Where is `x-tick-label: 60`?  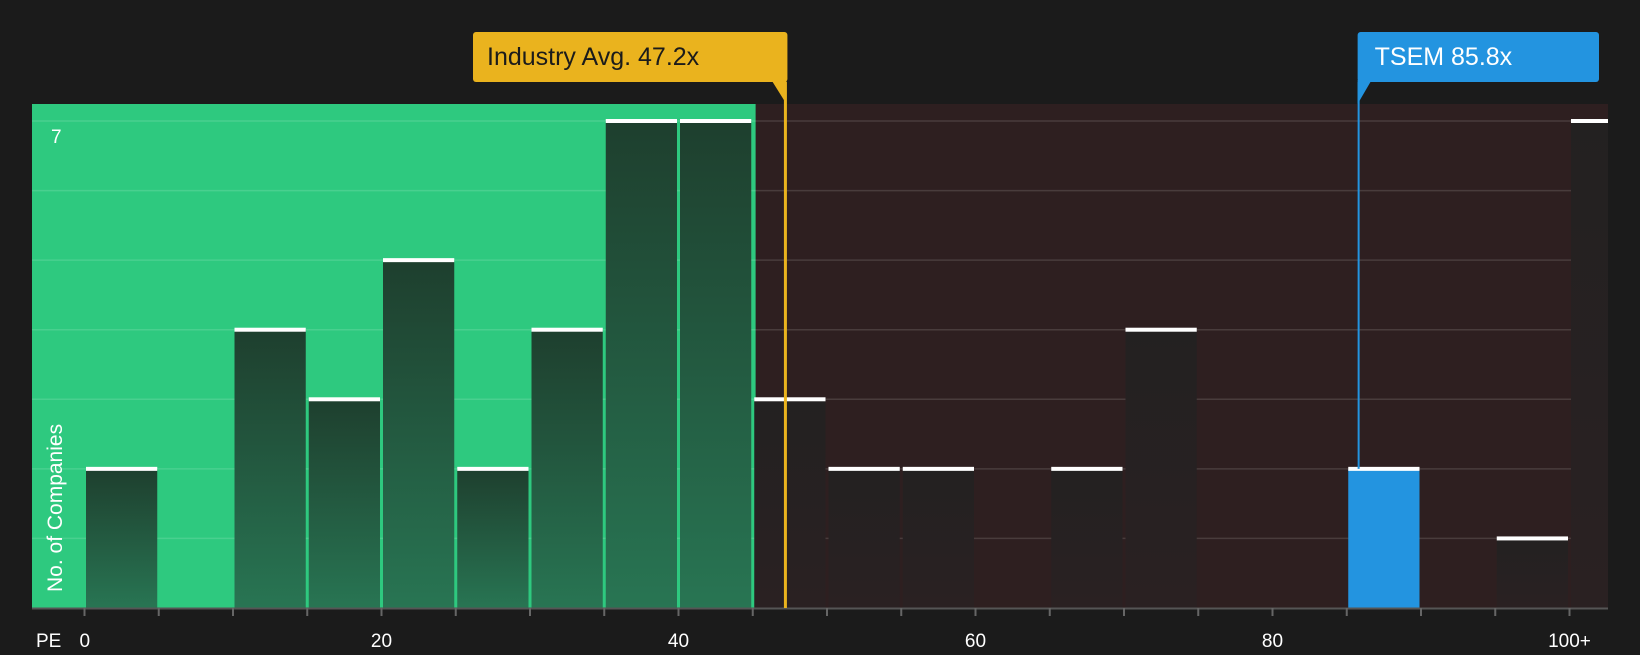 x-tick-label: 60 is located at coordinates (975, 640).